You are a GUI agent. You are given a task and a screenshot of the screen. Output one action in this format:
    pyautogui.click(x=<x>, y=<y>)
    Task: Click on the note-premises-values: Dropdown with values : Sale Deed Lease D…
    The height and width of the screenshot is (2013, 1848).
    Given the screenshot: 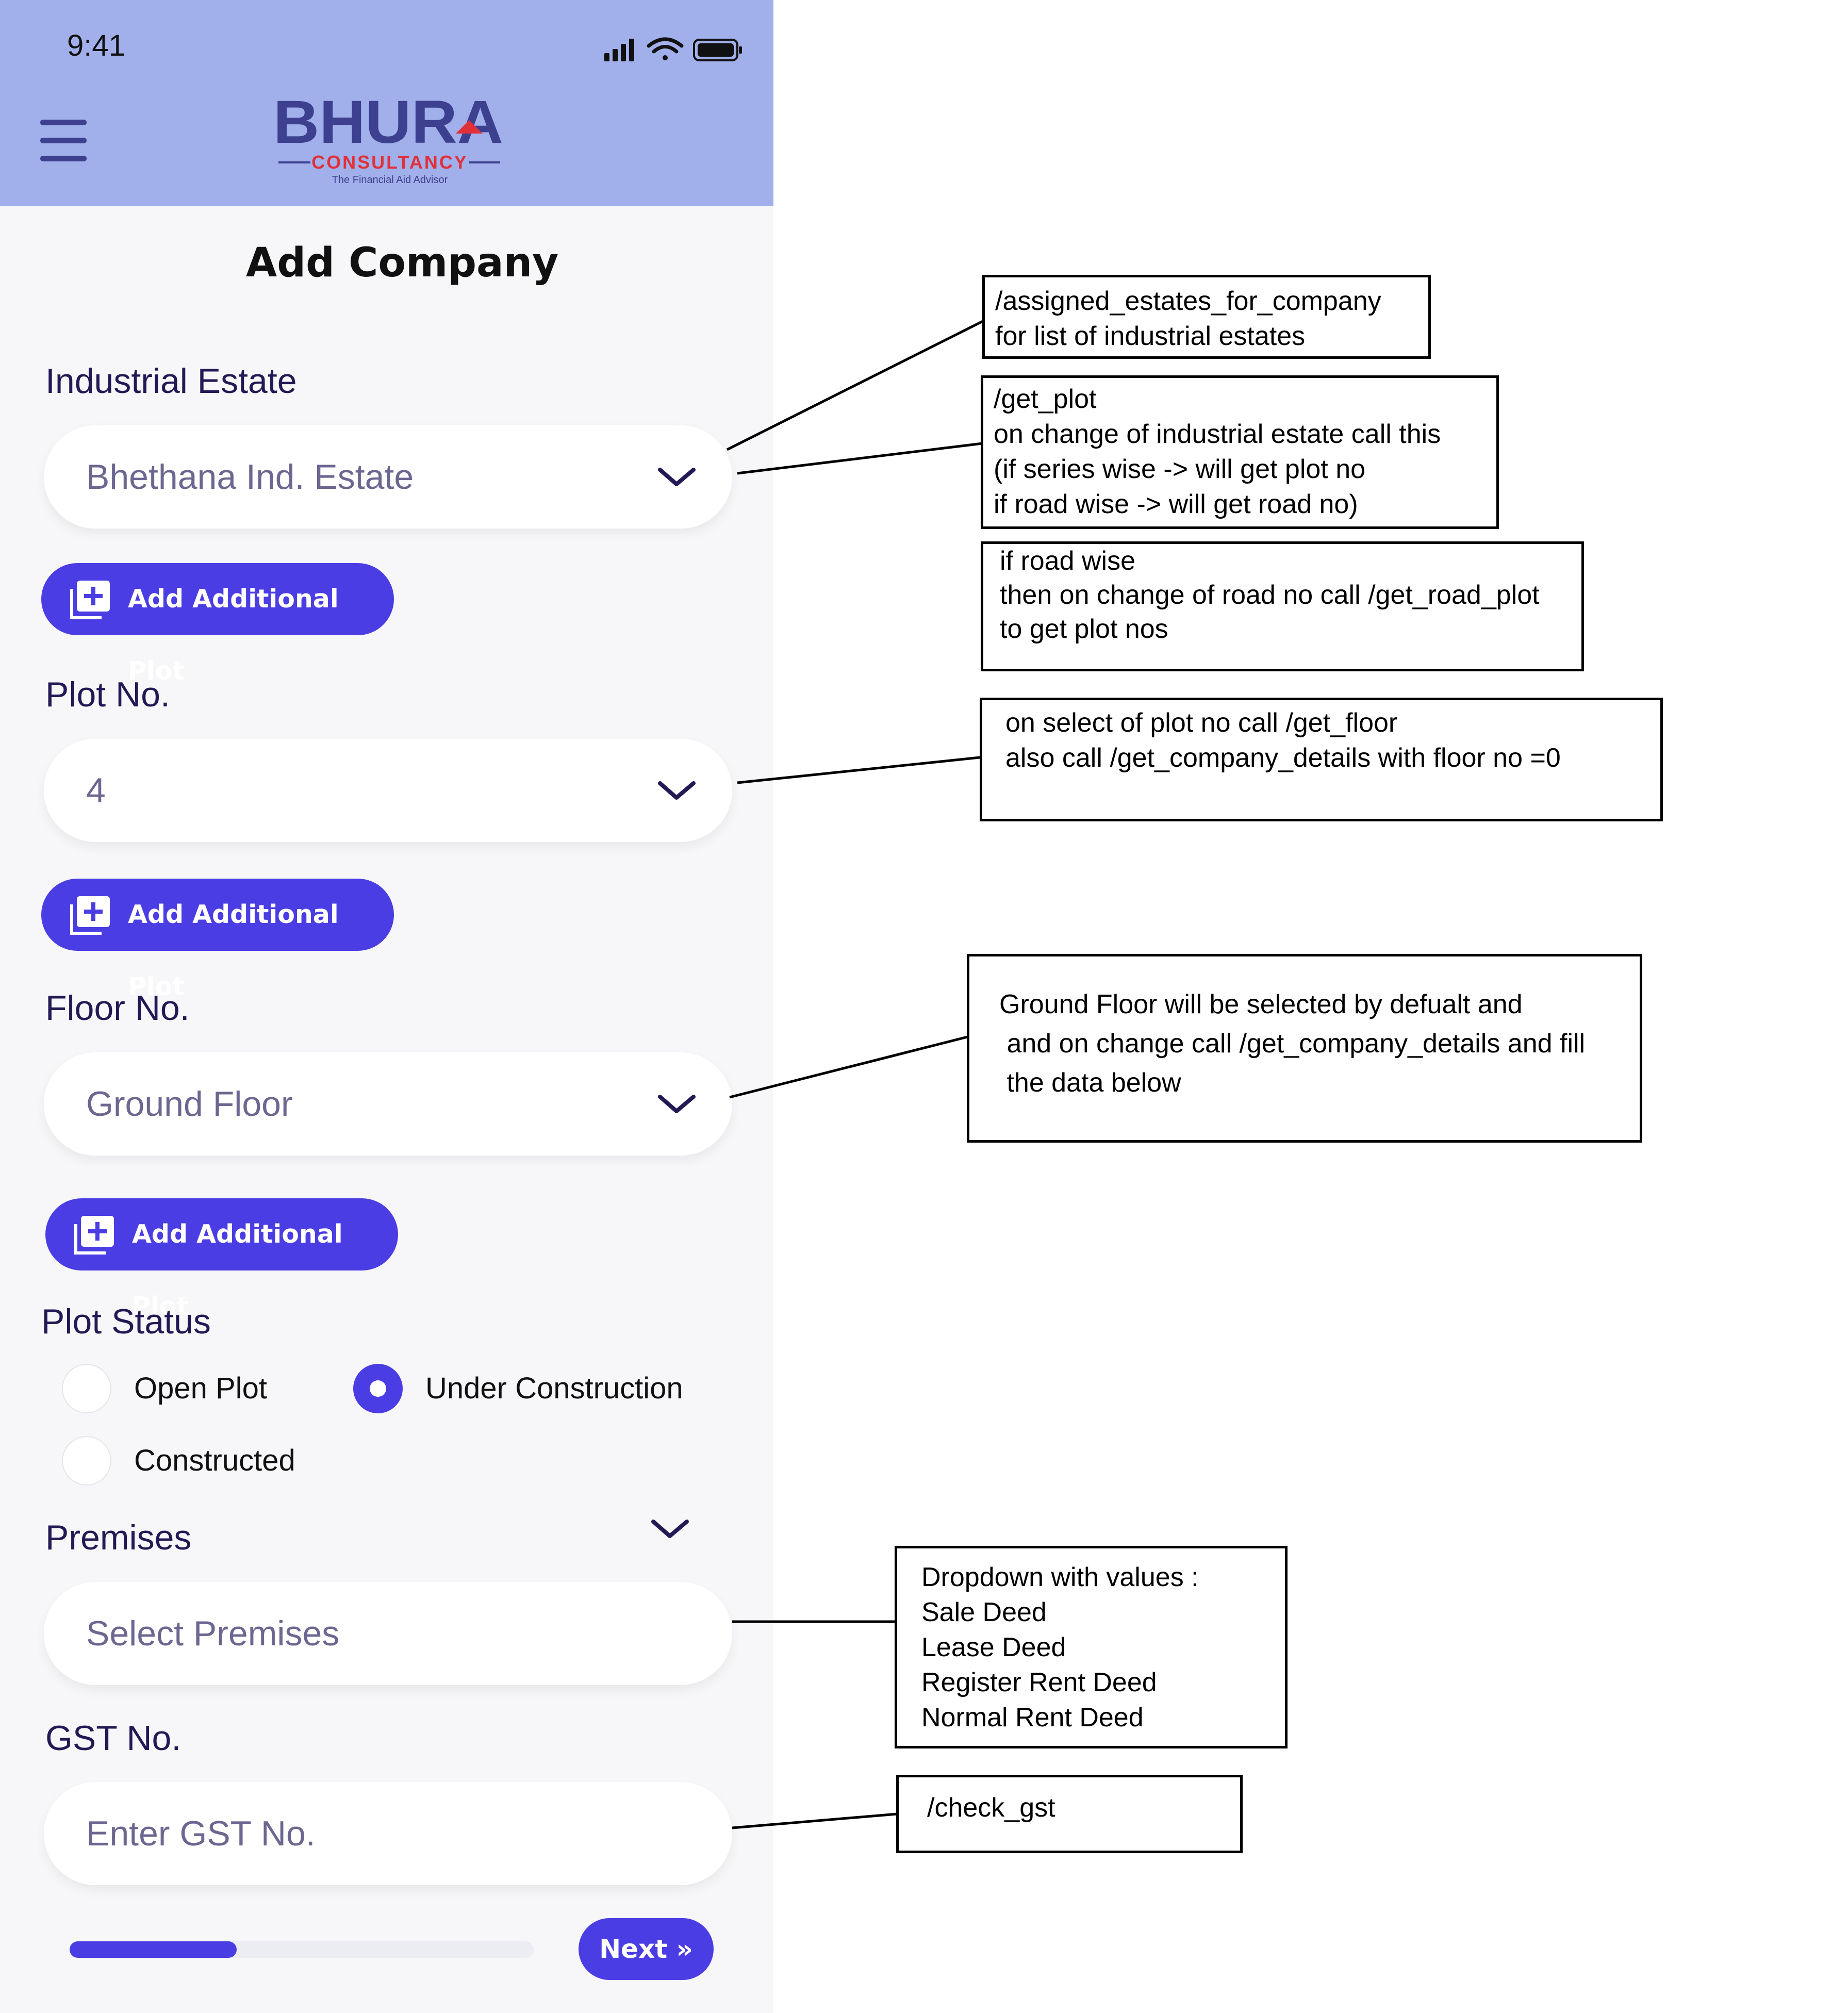 What is the action you would take?
    pyautogui.click(x=1091, y=1647)
    